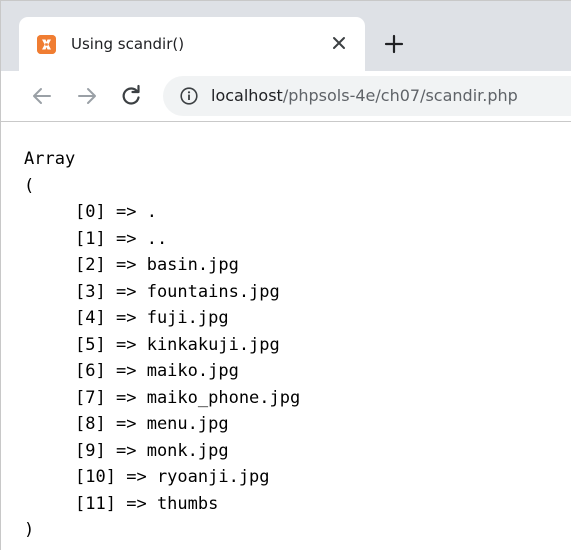 This screenshot has width=571, height=550. Describe the element at coordinates (151, 212) in the screenshot. I see `array-value: .` at that location.